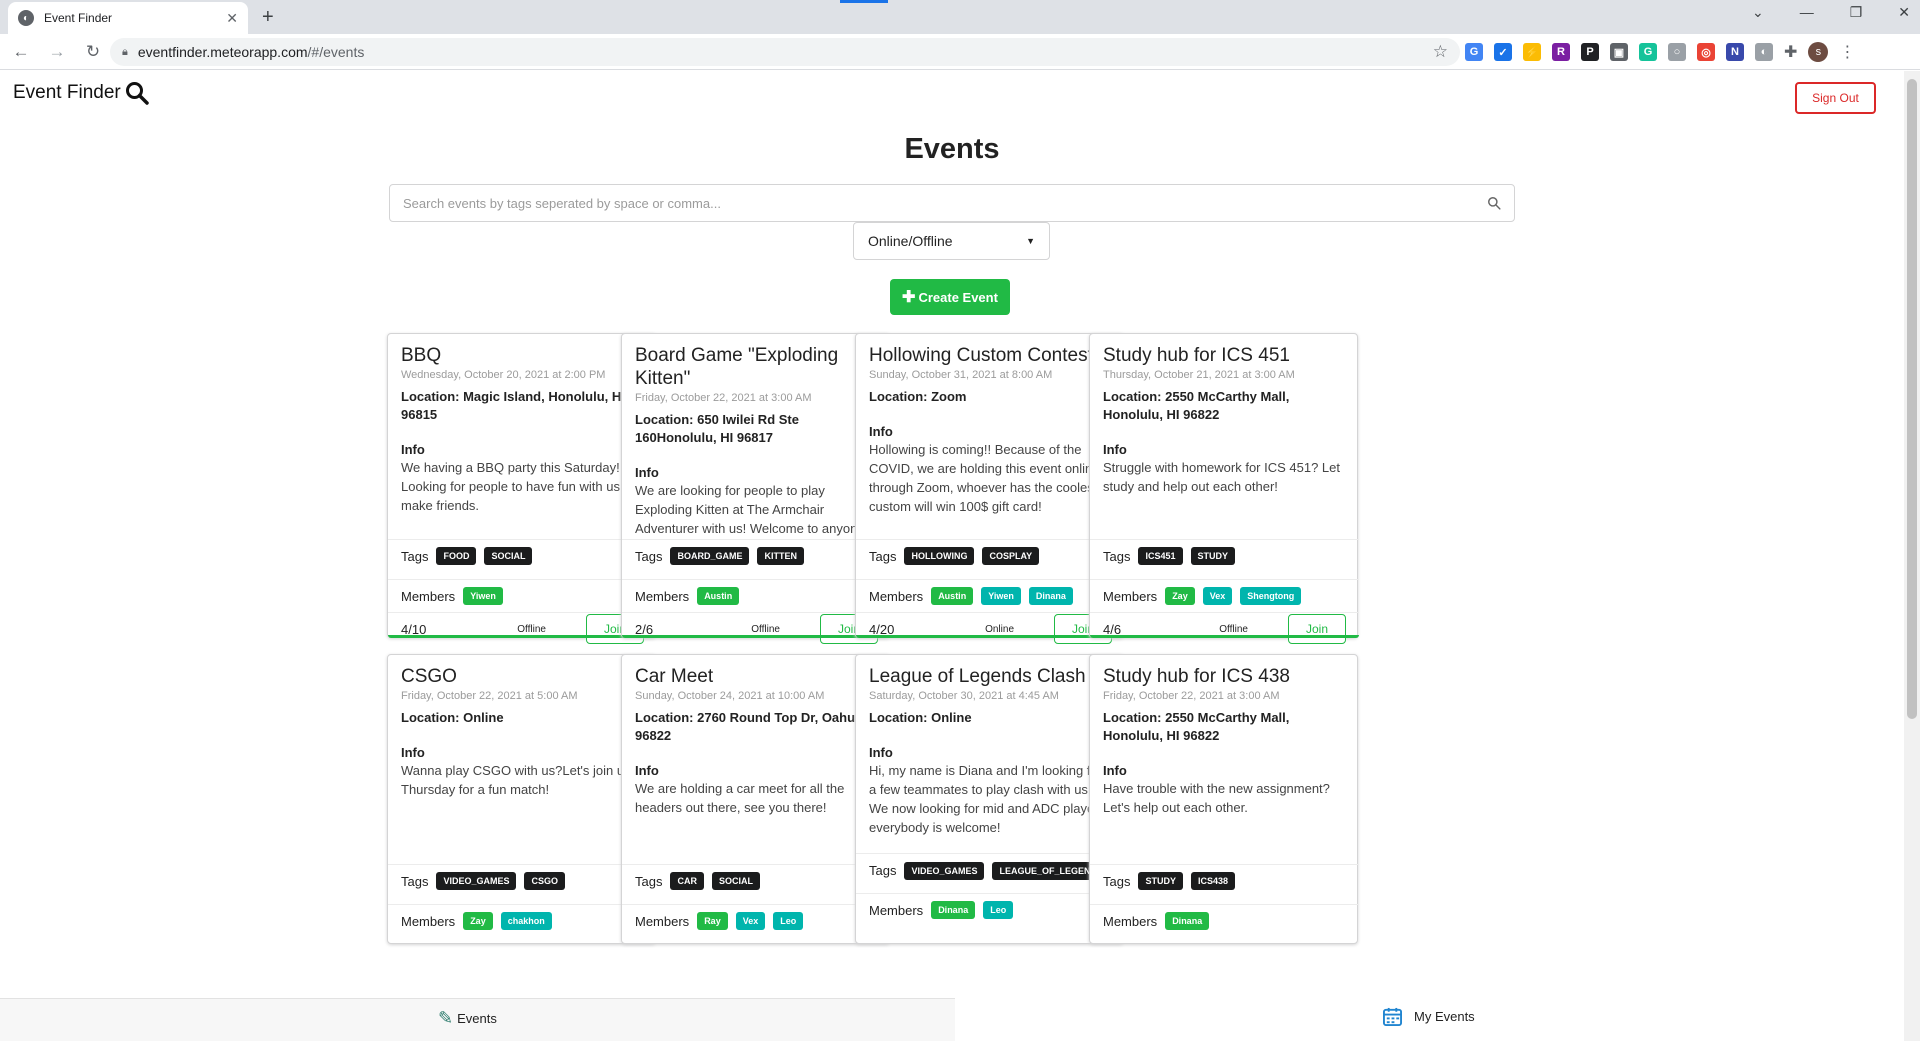  What do you see at coordinates (1392, 1016) in the screenshot?
I see `calendar-icon` at bounding box center [1392, 1016].